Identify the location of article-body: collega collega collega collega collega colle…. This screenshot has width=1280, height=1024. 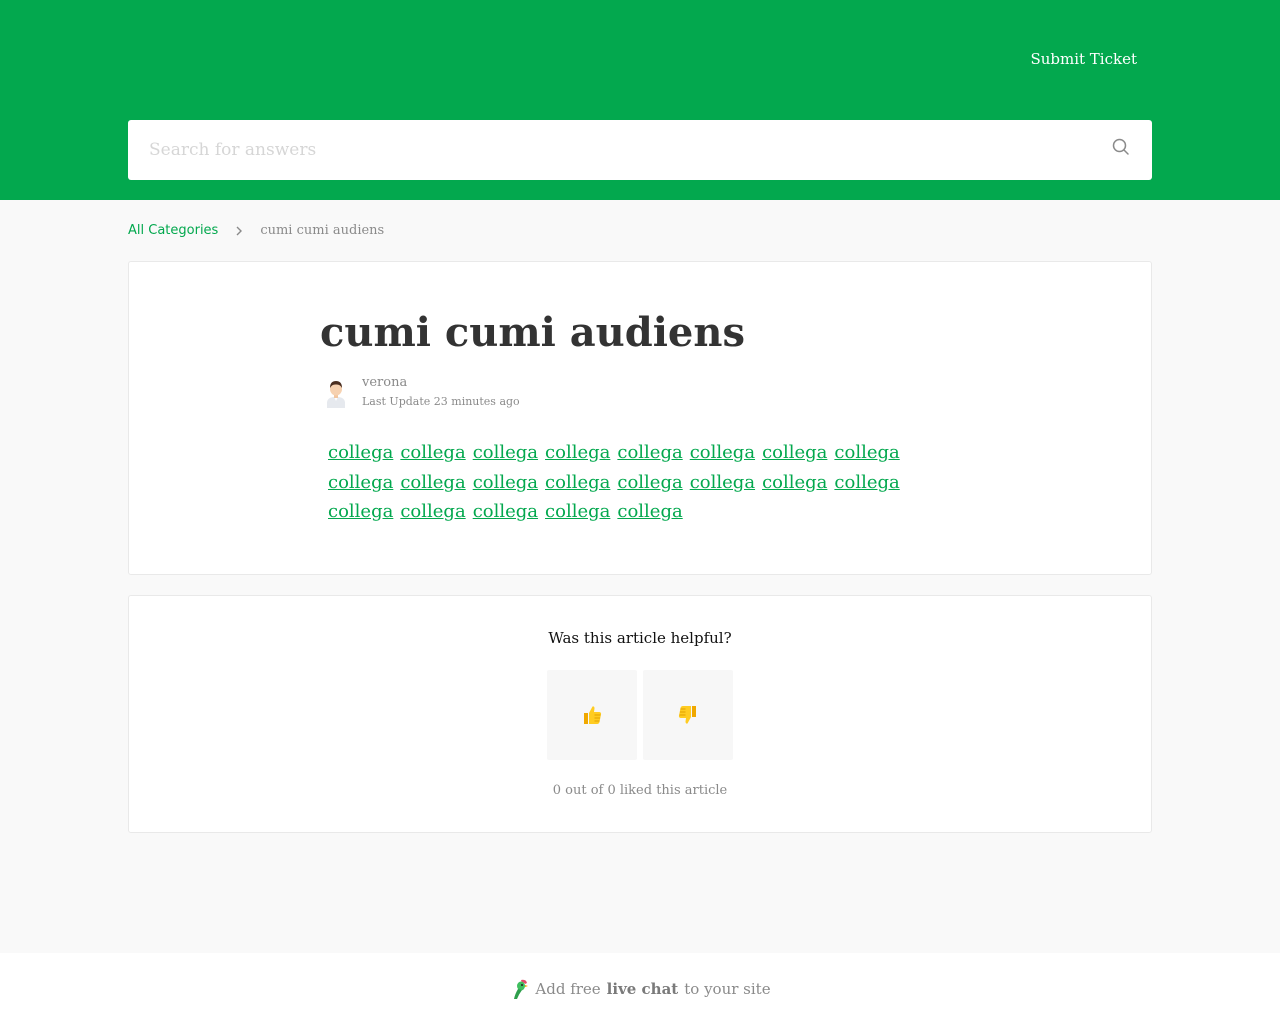
(628, 482).